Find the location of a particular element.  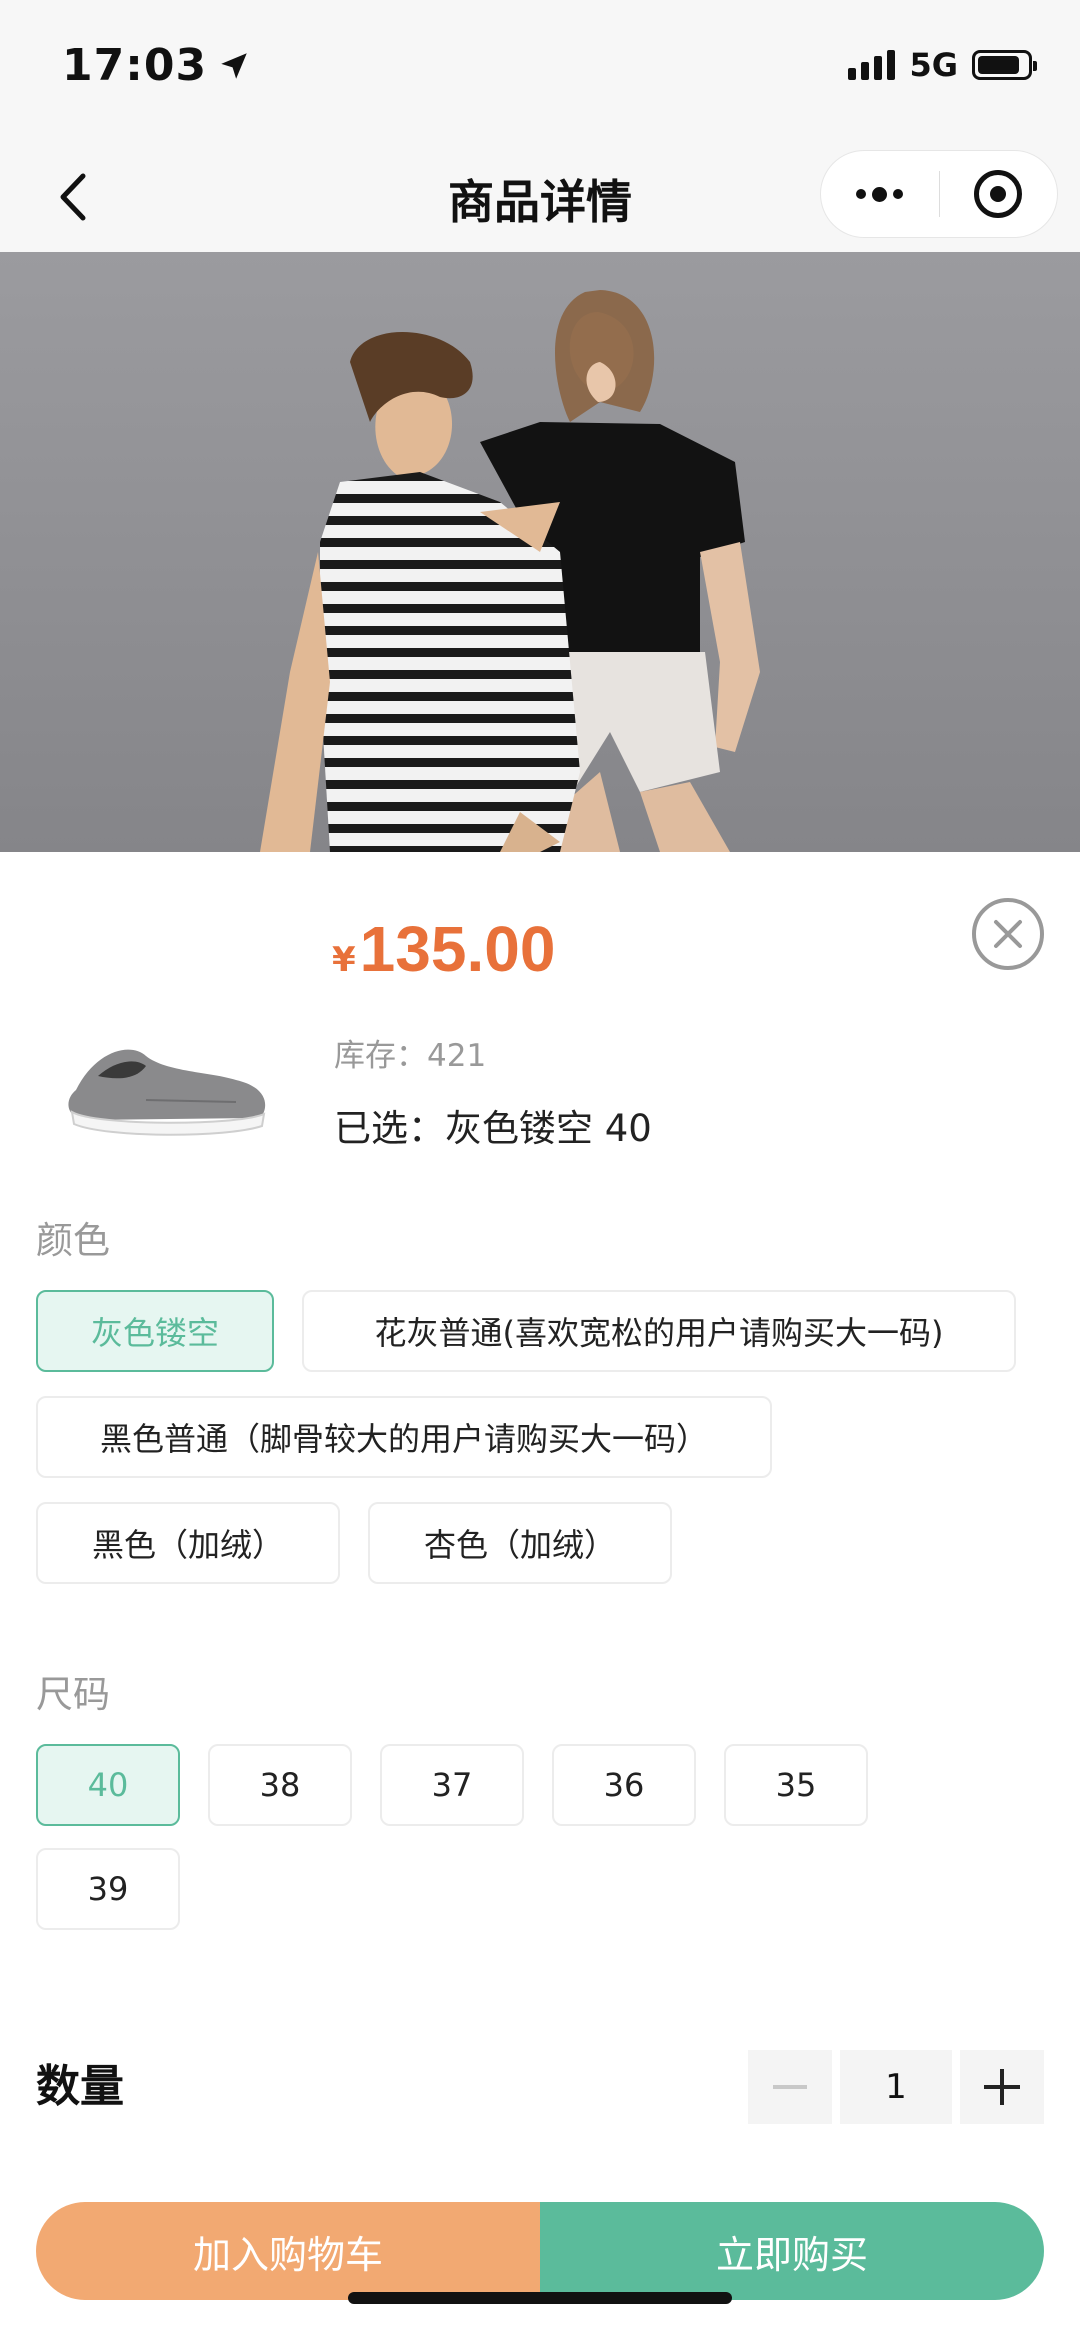

close-circle-icon is located at coordinates (1008, 934).